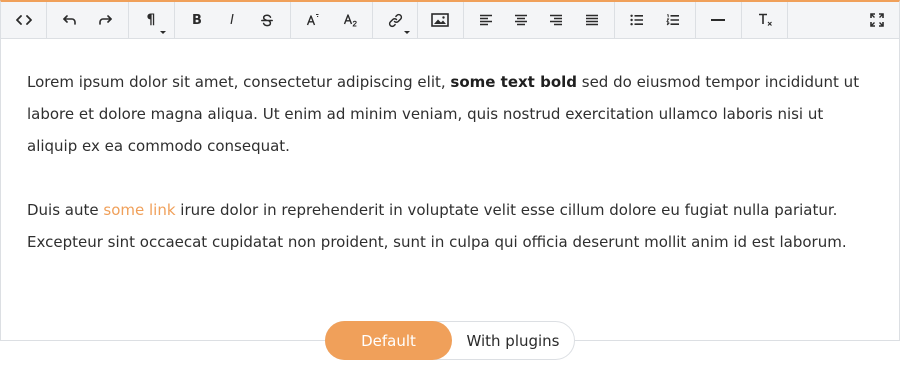 The width and height of the screenshot is (900, 375). What do you see at coordinates (65, 210) in the screenshot?
I see `paragraph-text: Duis aute` at bounding box center [65, 210].